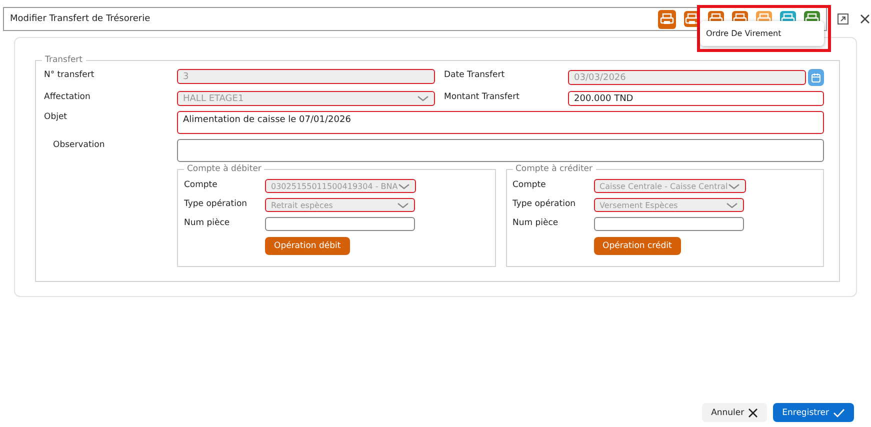  Describe the element at coordinates (696, 98) in the screenshot. I see `text-field: 200.000 TND` at that location.